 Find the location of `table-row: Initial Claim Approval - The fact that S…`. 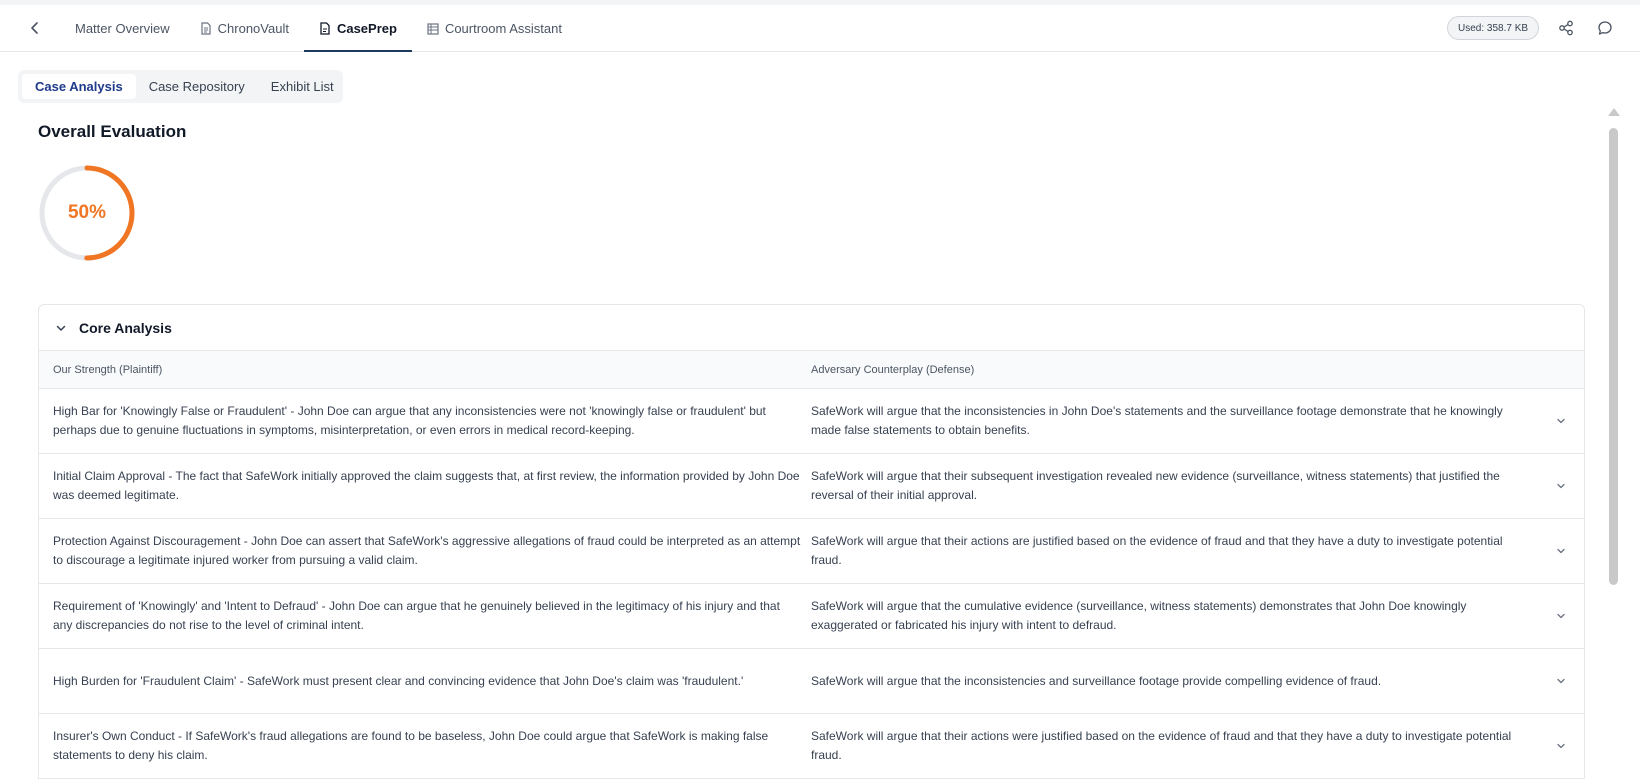

table-row: Initial Claim Approval - The fact that S… is located at coordinates (811, 486).